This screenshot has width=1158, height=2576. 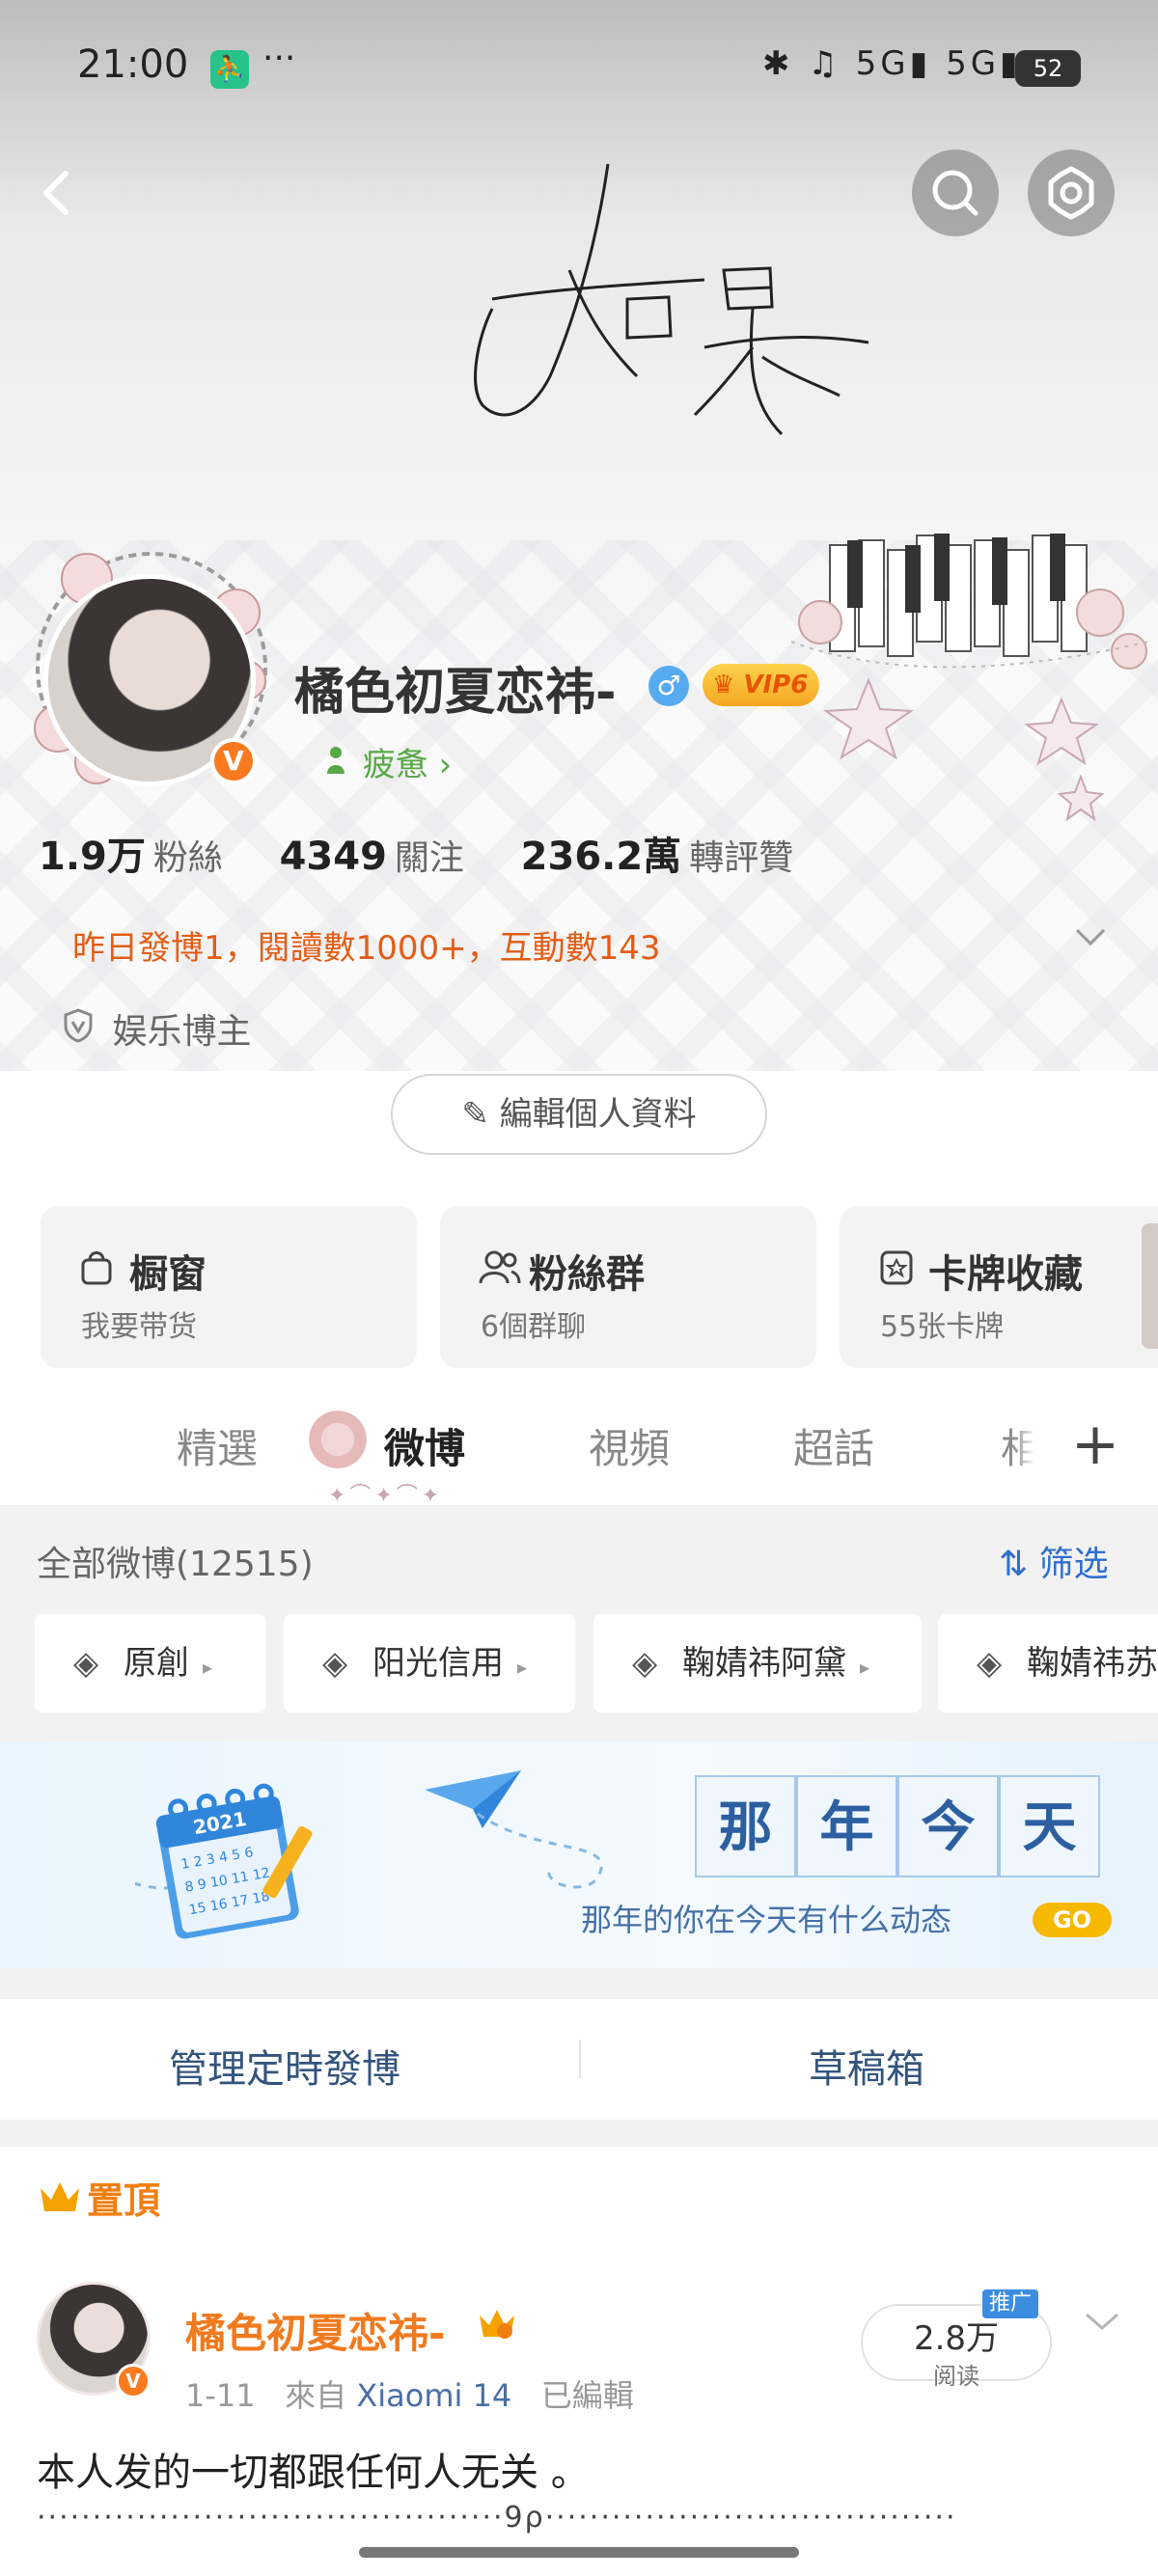 I want to click on post-author-name: 橘色初夏恋祎-, so click(x=315, y=2330).